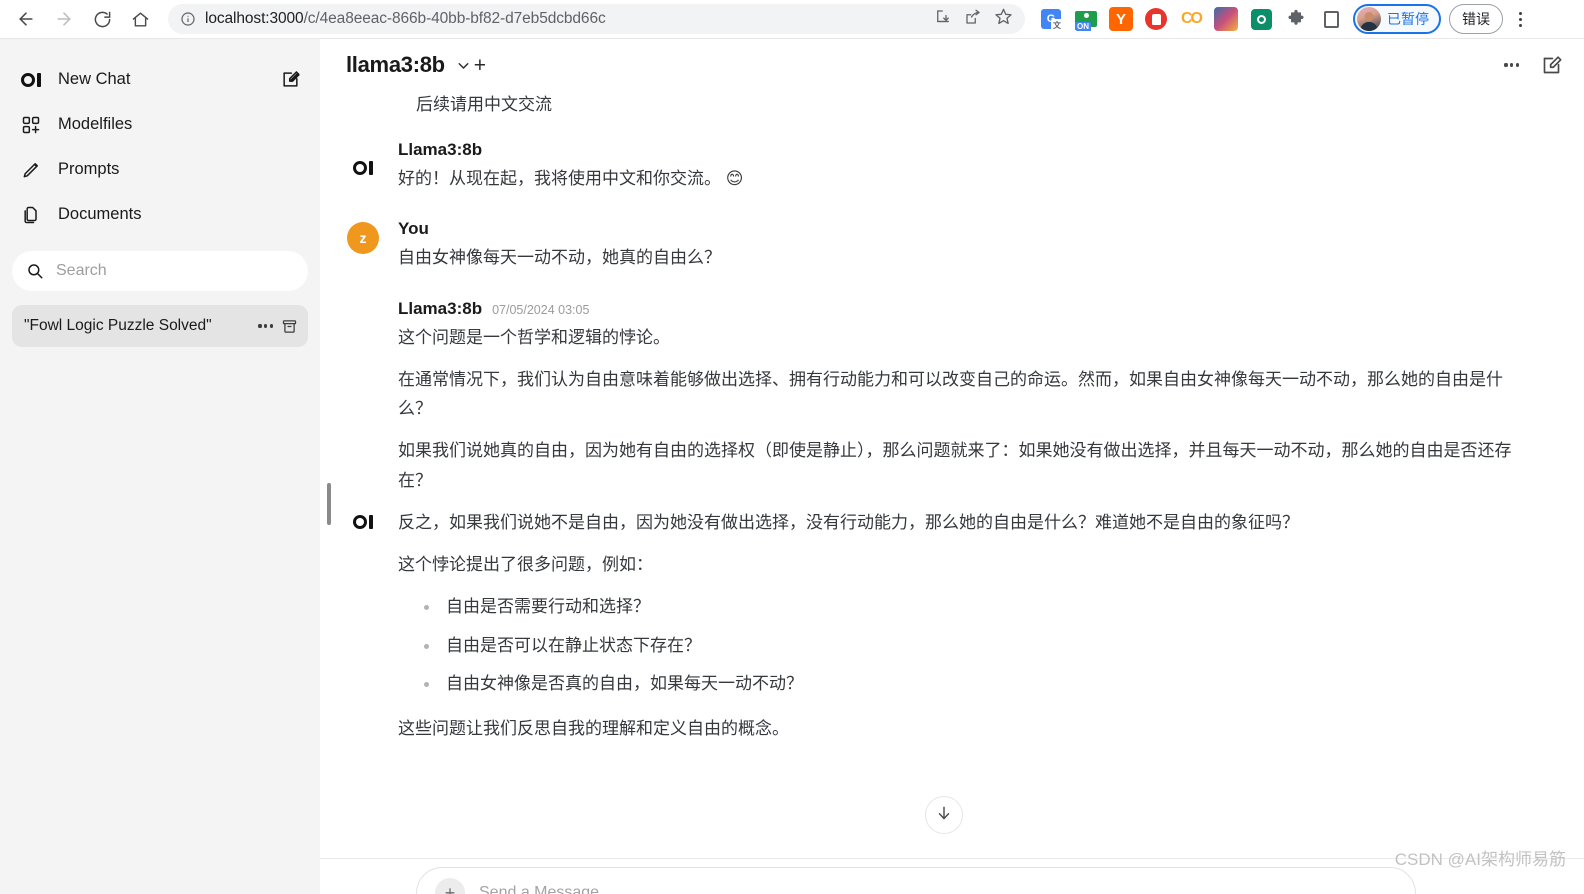  What do you see at coordinates (329, 504) in the screenshot?
I see `messages-scrollbar` at bounding box center [329, 504].